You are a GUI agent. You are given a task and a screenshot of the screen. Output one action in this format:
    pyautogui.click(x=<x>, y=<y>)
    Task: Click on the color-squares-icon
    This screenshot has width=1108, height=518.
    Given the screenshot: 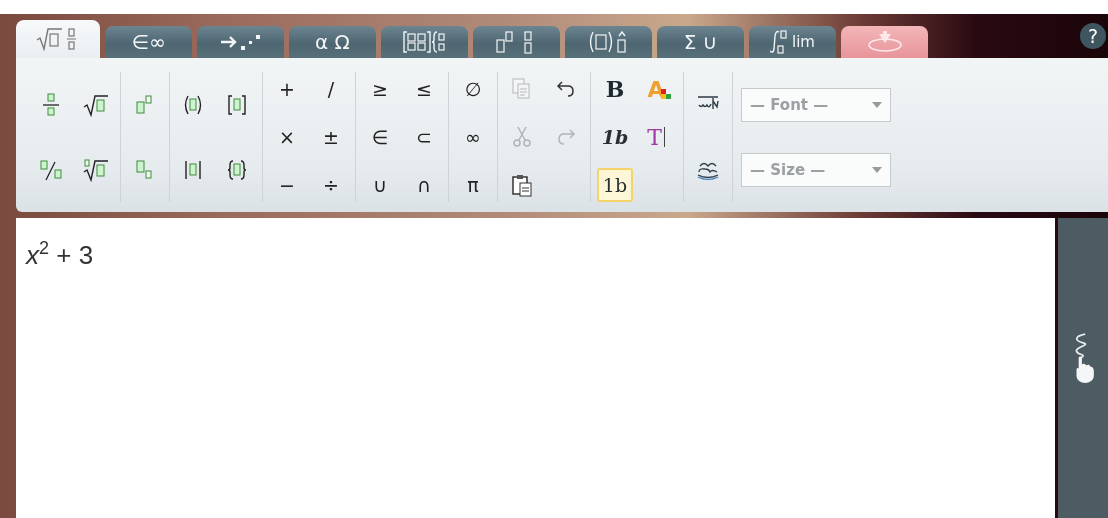 What is the action you would take?
    pyautogui.click(x=665, y=94)
    